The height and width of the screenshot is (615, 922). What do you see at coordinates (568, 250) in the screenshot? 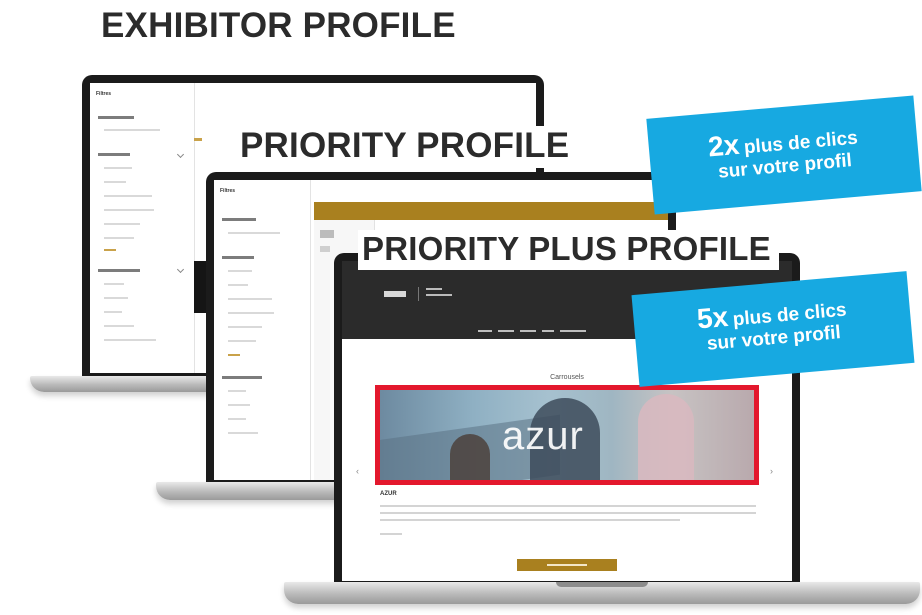
I see `priority-plus-profile-heading: PRIORITY PLUS PROFILE` at bounding box center [568, 250].